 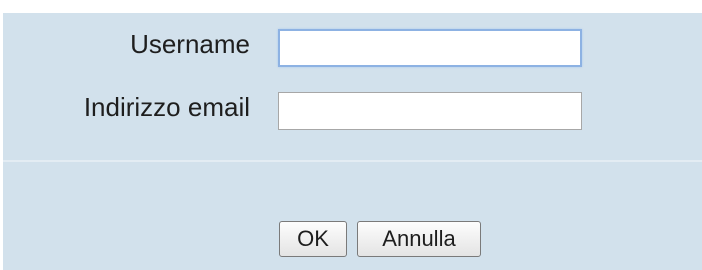 I want to click on email-label: Indirizzo email, so click(x=166, y=107).